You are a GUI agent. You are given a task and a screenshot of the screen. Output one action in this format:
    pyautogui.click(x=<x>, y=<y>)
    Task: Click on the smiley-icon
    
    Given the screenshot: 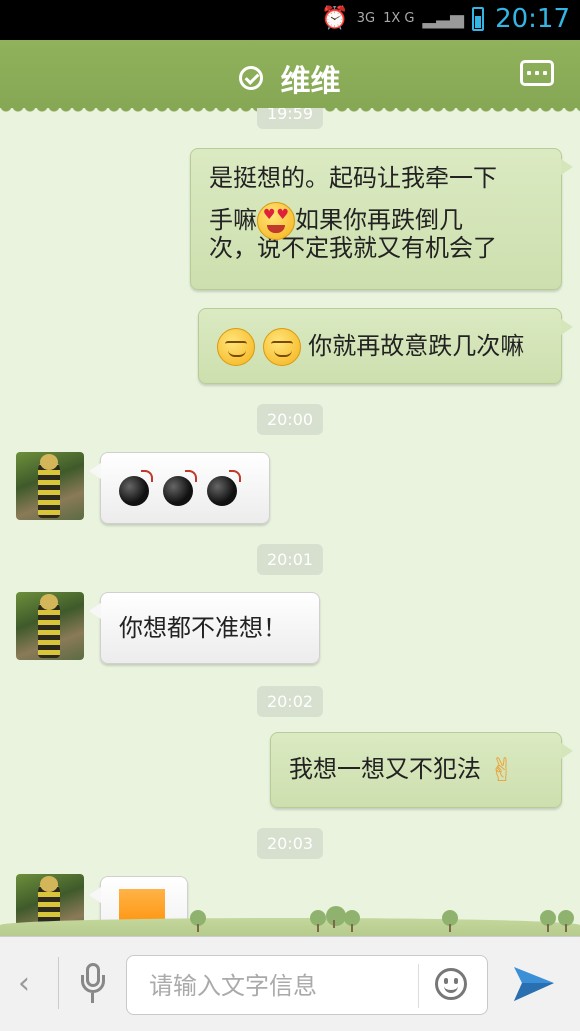 What is the action you would take?
    pyautogui.click(x=451, y=984)
    